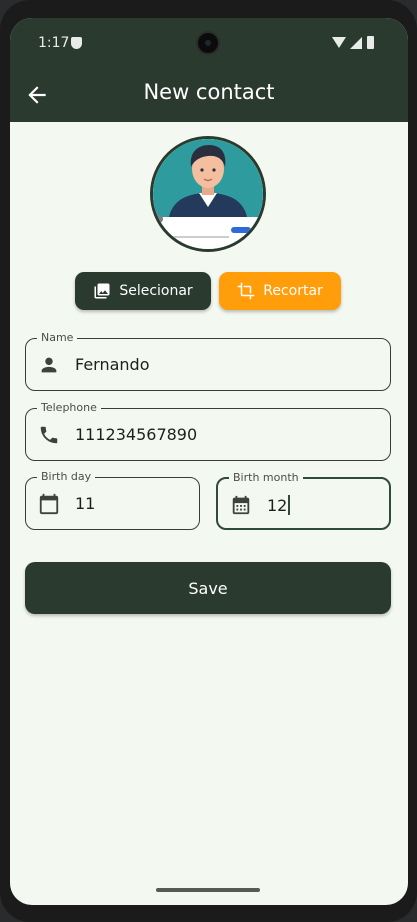  I want to click on calendar-icon, so click(49, 504).